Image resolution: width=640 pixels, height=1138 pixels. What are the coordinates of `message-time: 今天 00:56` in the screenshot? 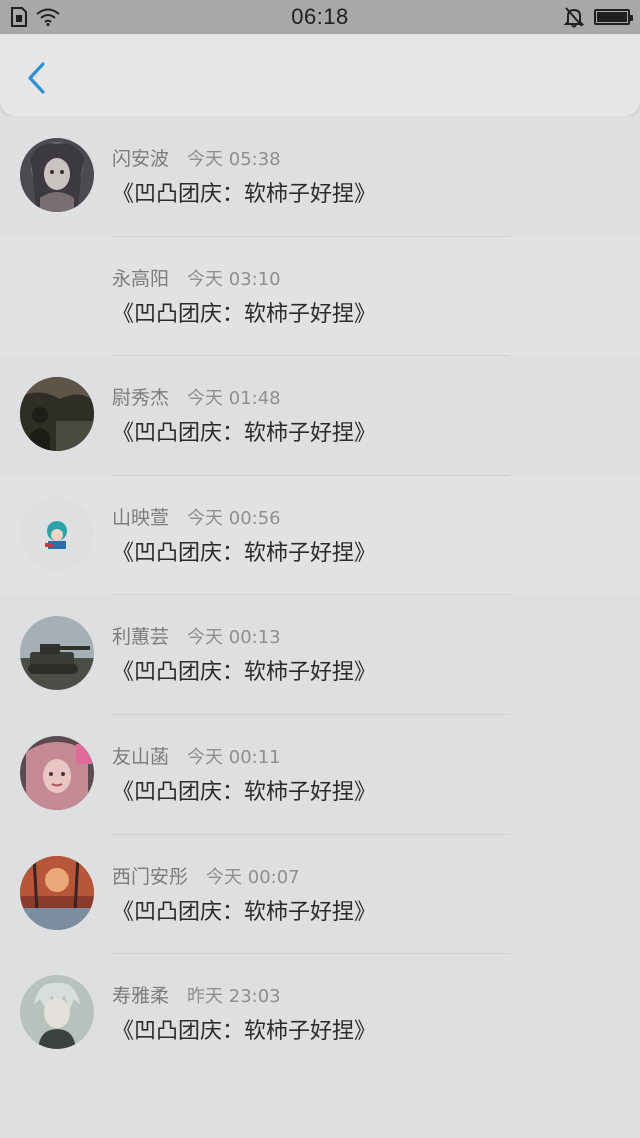 It's located at (234, 518).